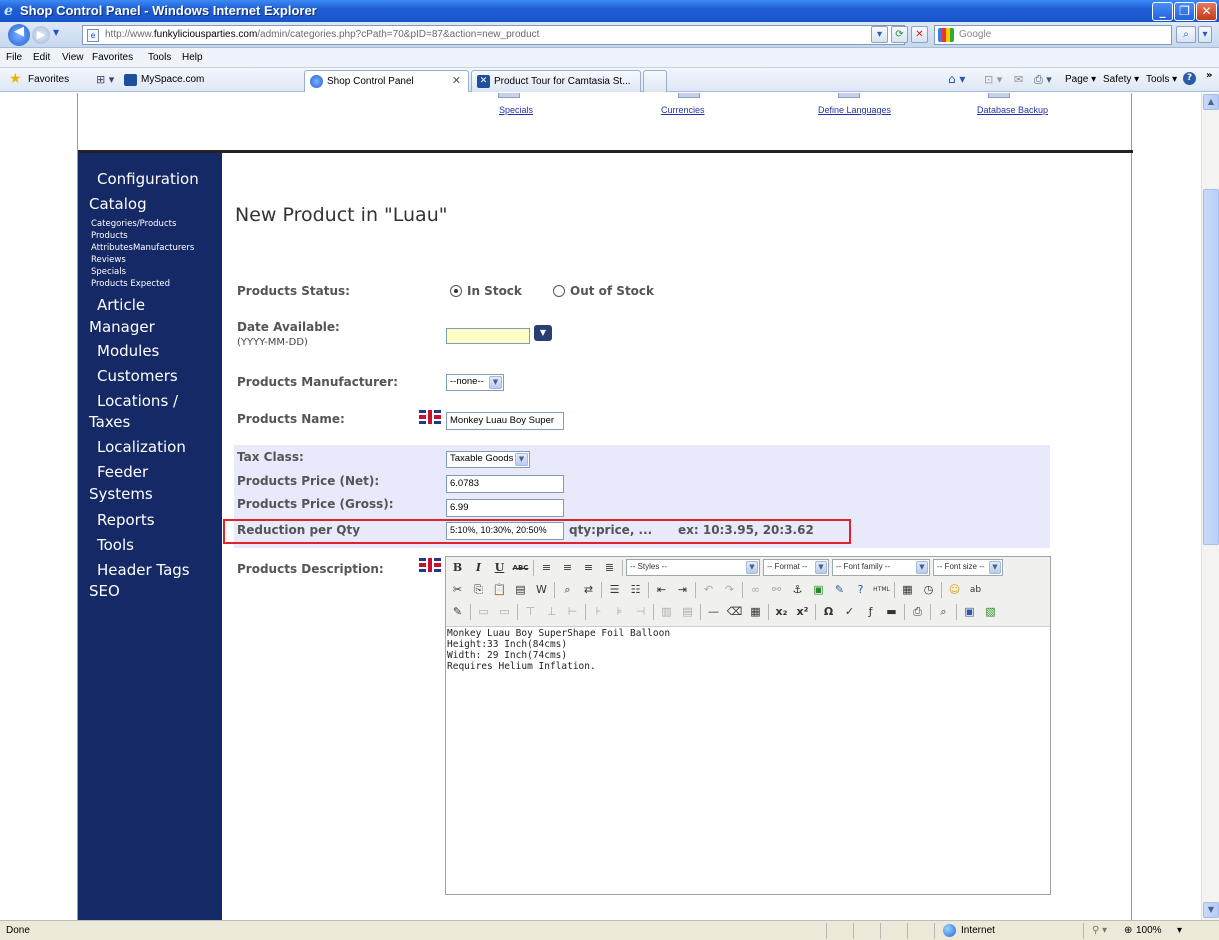  Describe the element at coordinates (839, 590) in the screenshot. I see `cleanup-icon: ✎` at that location.